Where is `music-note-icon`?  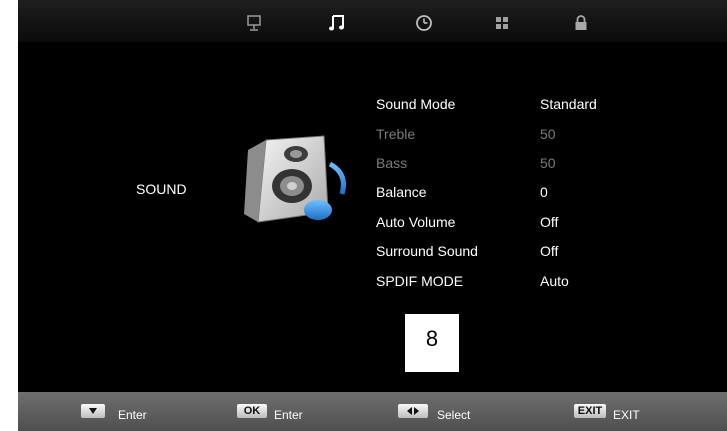
music-note-icon is located at coordinates (337, 23).